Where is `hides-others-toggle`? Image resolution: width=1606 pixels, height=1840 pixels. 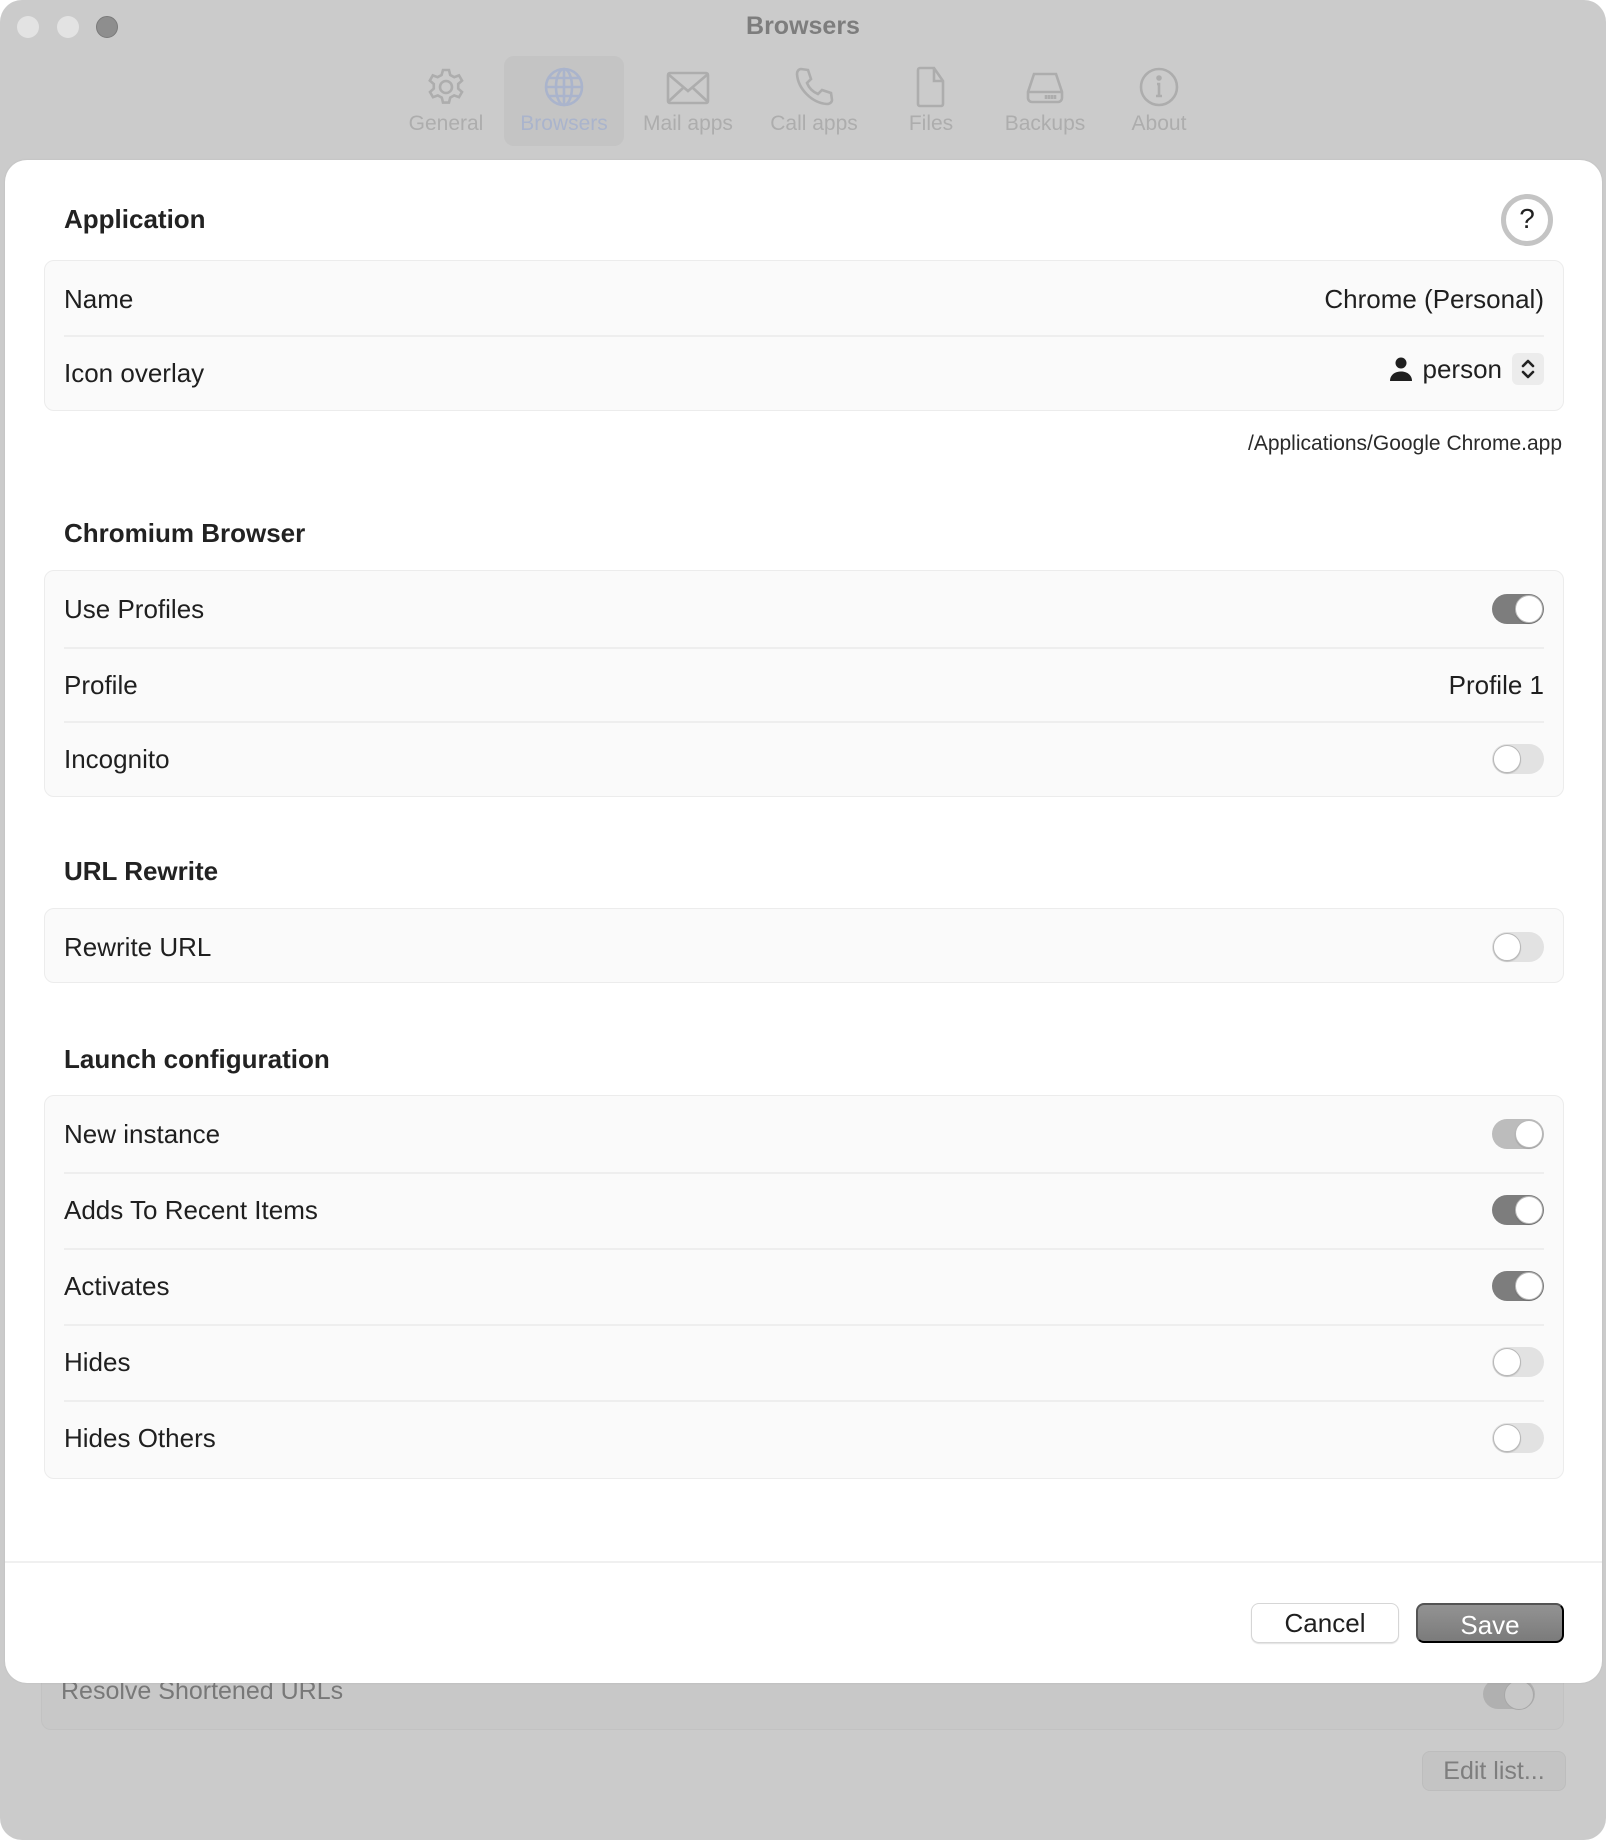 hides-others-toggle is located at coordinates (1518, 1438).